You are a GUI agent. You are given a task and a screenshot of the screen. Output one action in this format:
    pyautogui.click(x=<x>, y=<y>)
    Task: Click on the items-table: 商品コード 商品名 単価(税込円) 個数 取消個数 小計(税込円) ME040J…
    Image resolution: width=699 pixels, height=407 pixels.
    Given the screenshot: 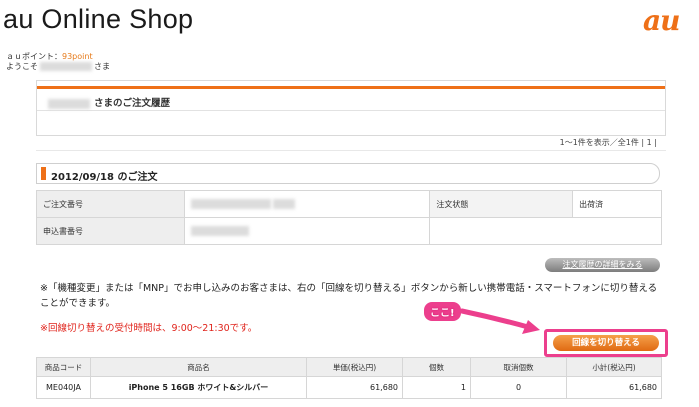 What is the action you would take?
    pyautogui.click(x=349, y=378)
    